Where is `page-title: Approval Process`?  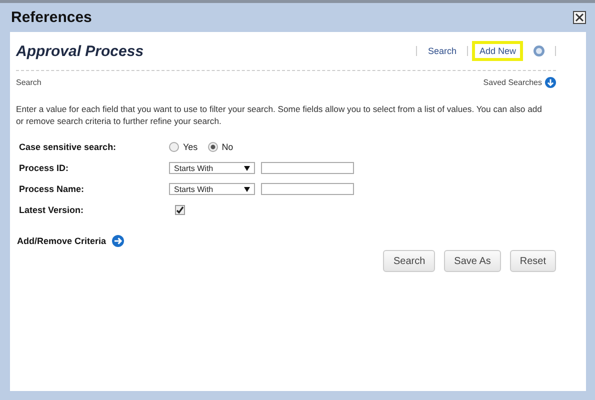 page-title: Approval Process is located at coordinates (80, 51).